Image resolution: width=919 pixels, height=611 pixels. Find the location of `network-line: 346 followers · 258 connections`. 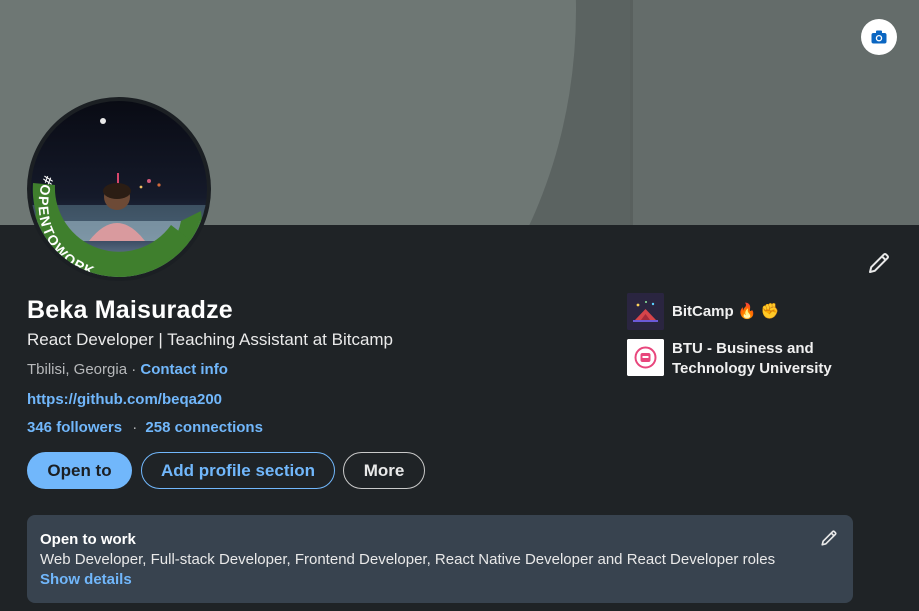

network-line: 346 followers · 258 connections is located at coordinates (145, 427).